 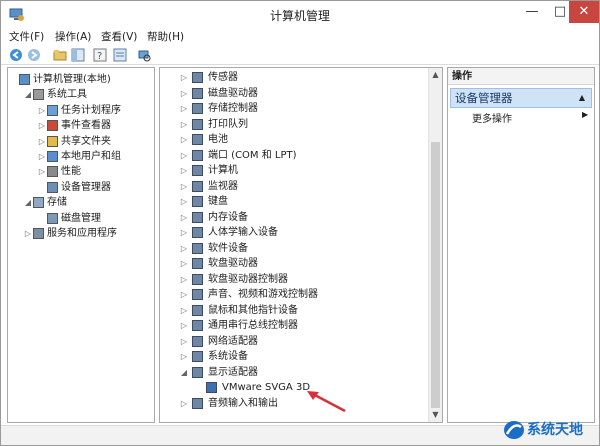 What do you see at coordinates (293, 124) in the screenshot?
I see `device-category: ▷ 打印队列` at bounding box center [293, 124].